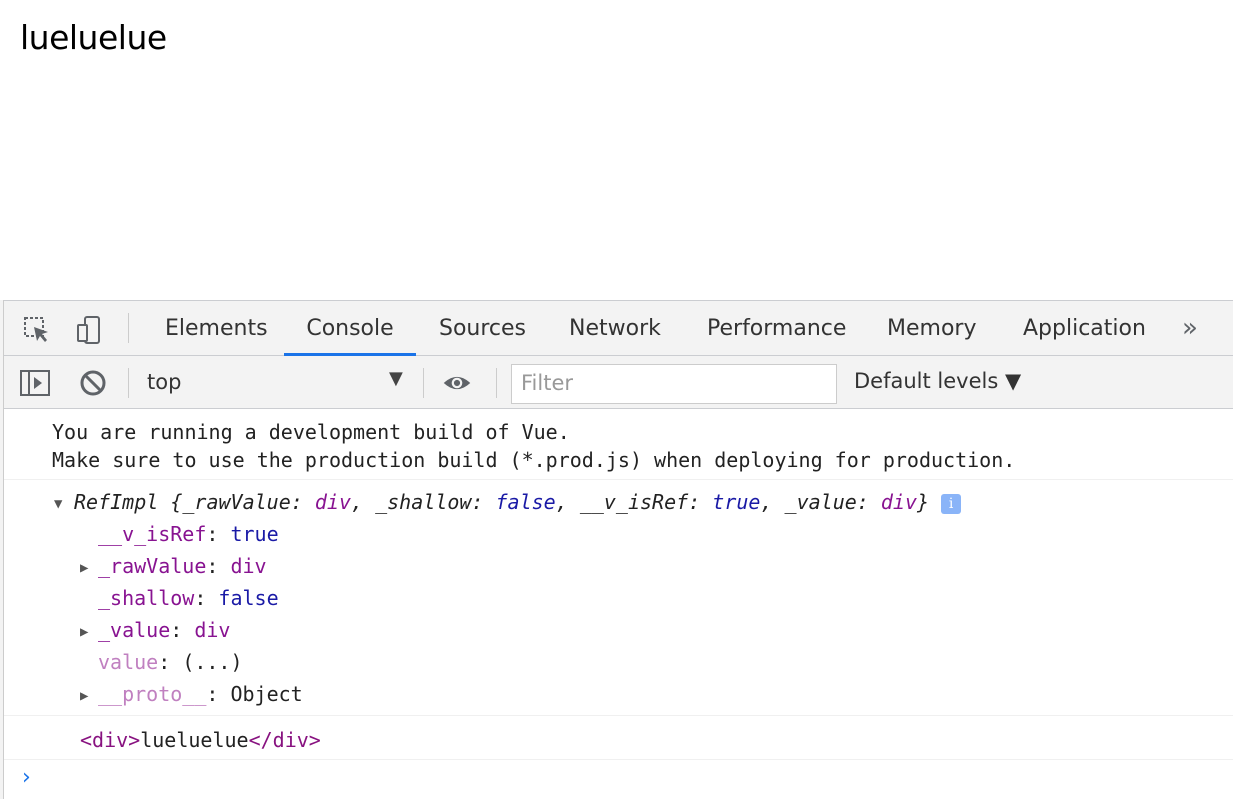  I want to click on filter-input: Filter, so click(674, 384).